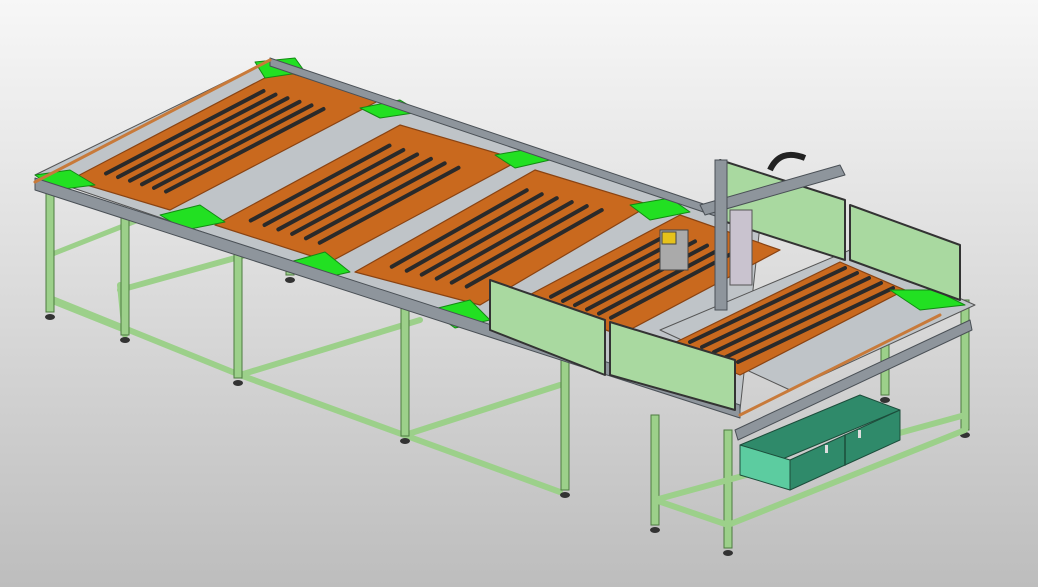  Describe the element at coordinates (859, 434) in the screenshot. I see `cabinet-handle-right` at that location.